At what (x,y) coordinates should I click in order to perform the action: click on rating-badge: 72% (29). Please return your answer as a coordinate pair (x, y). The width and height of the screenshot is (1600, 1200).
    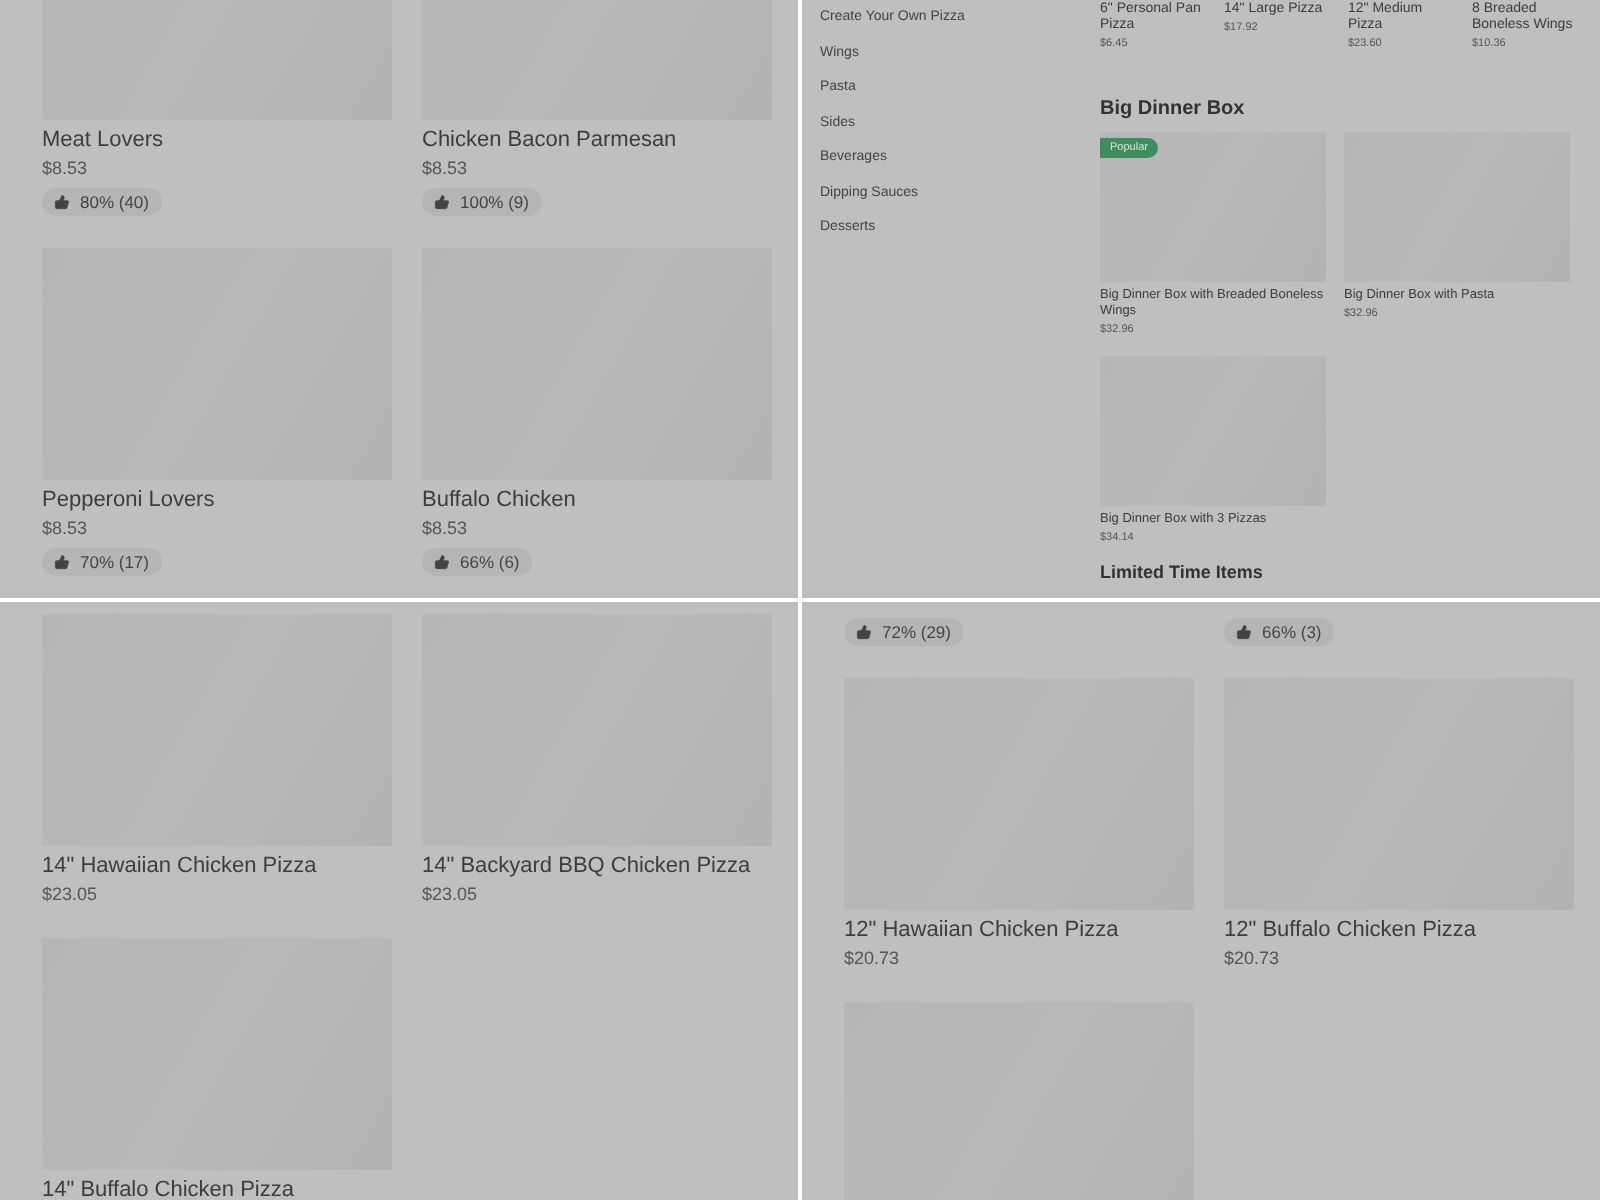
    Looking at the image, I should click on (903, 632).